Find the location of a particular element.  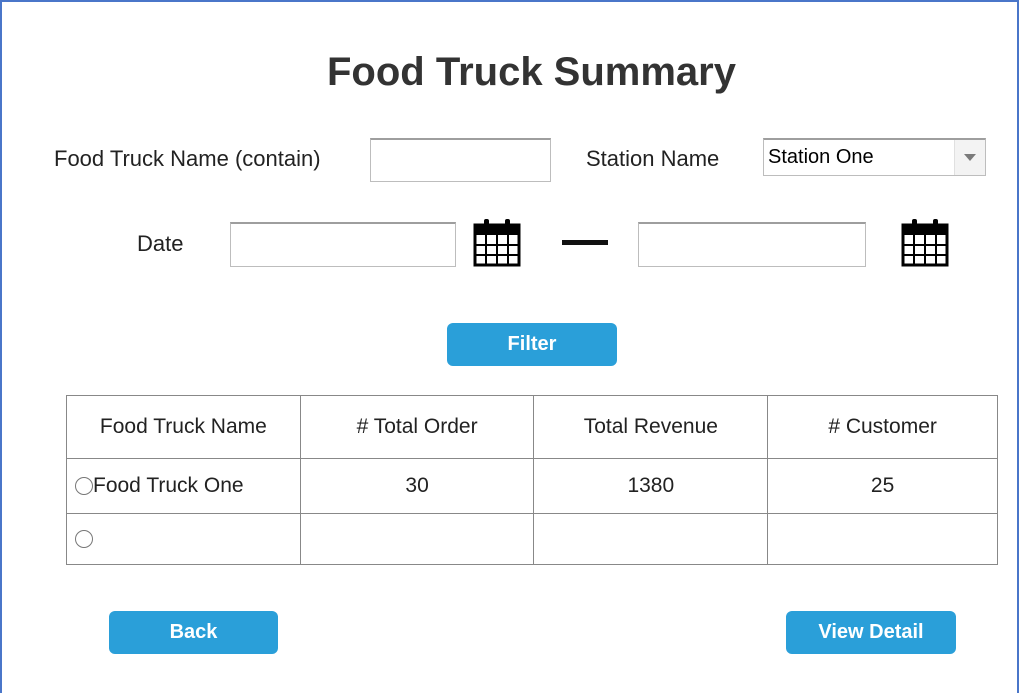

station-select-toggle is located at coordinates (969, 157).